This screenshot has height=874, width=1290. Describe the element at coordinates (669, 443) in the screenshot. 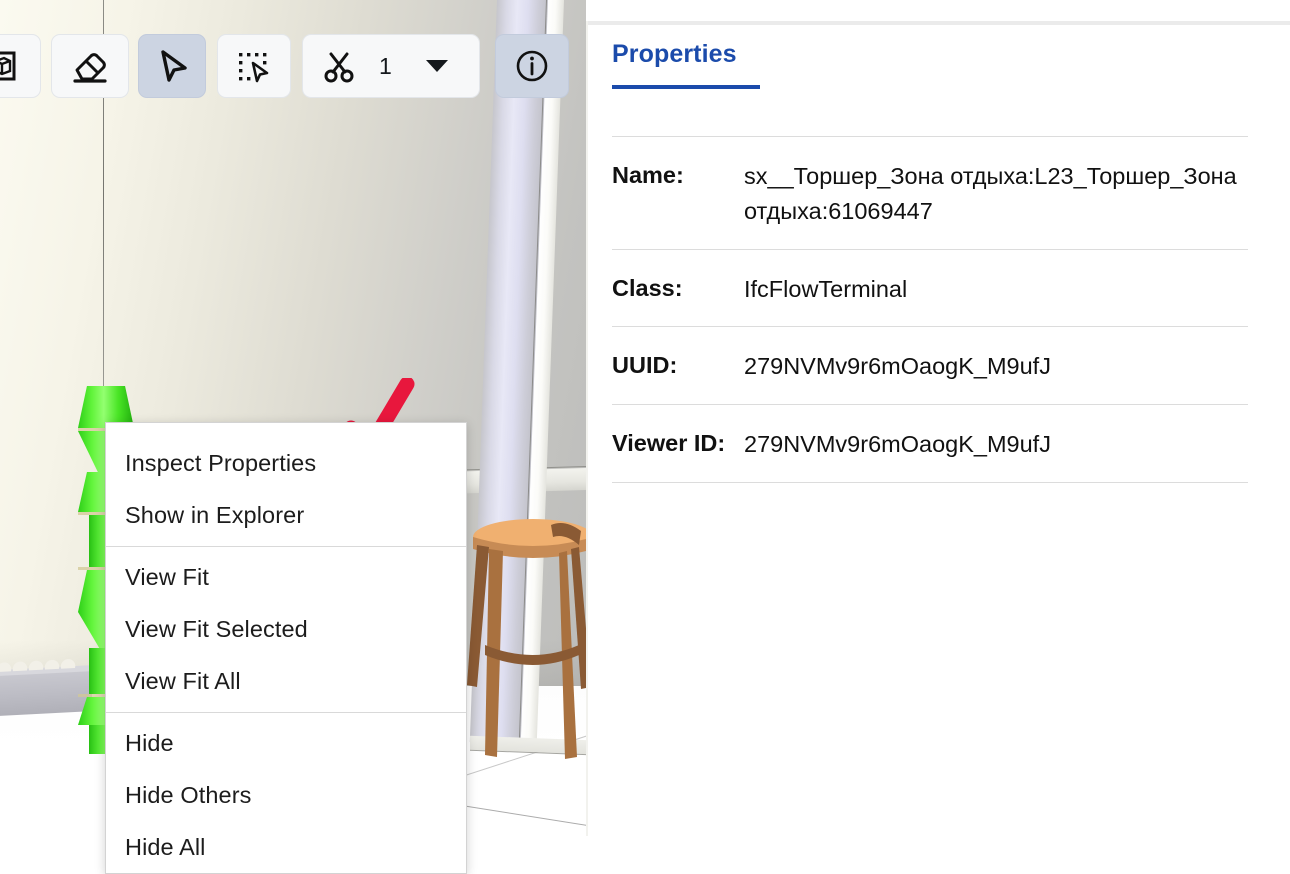

I see `property-key: Viewer ID:` at that location.